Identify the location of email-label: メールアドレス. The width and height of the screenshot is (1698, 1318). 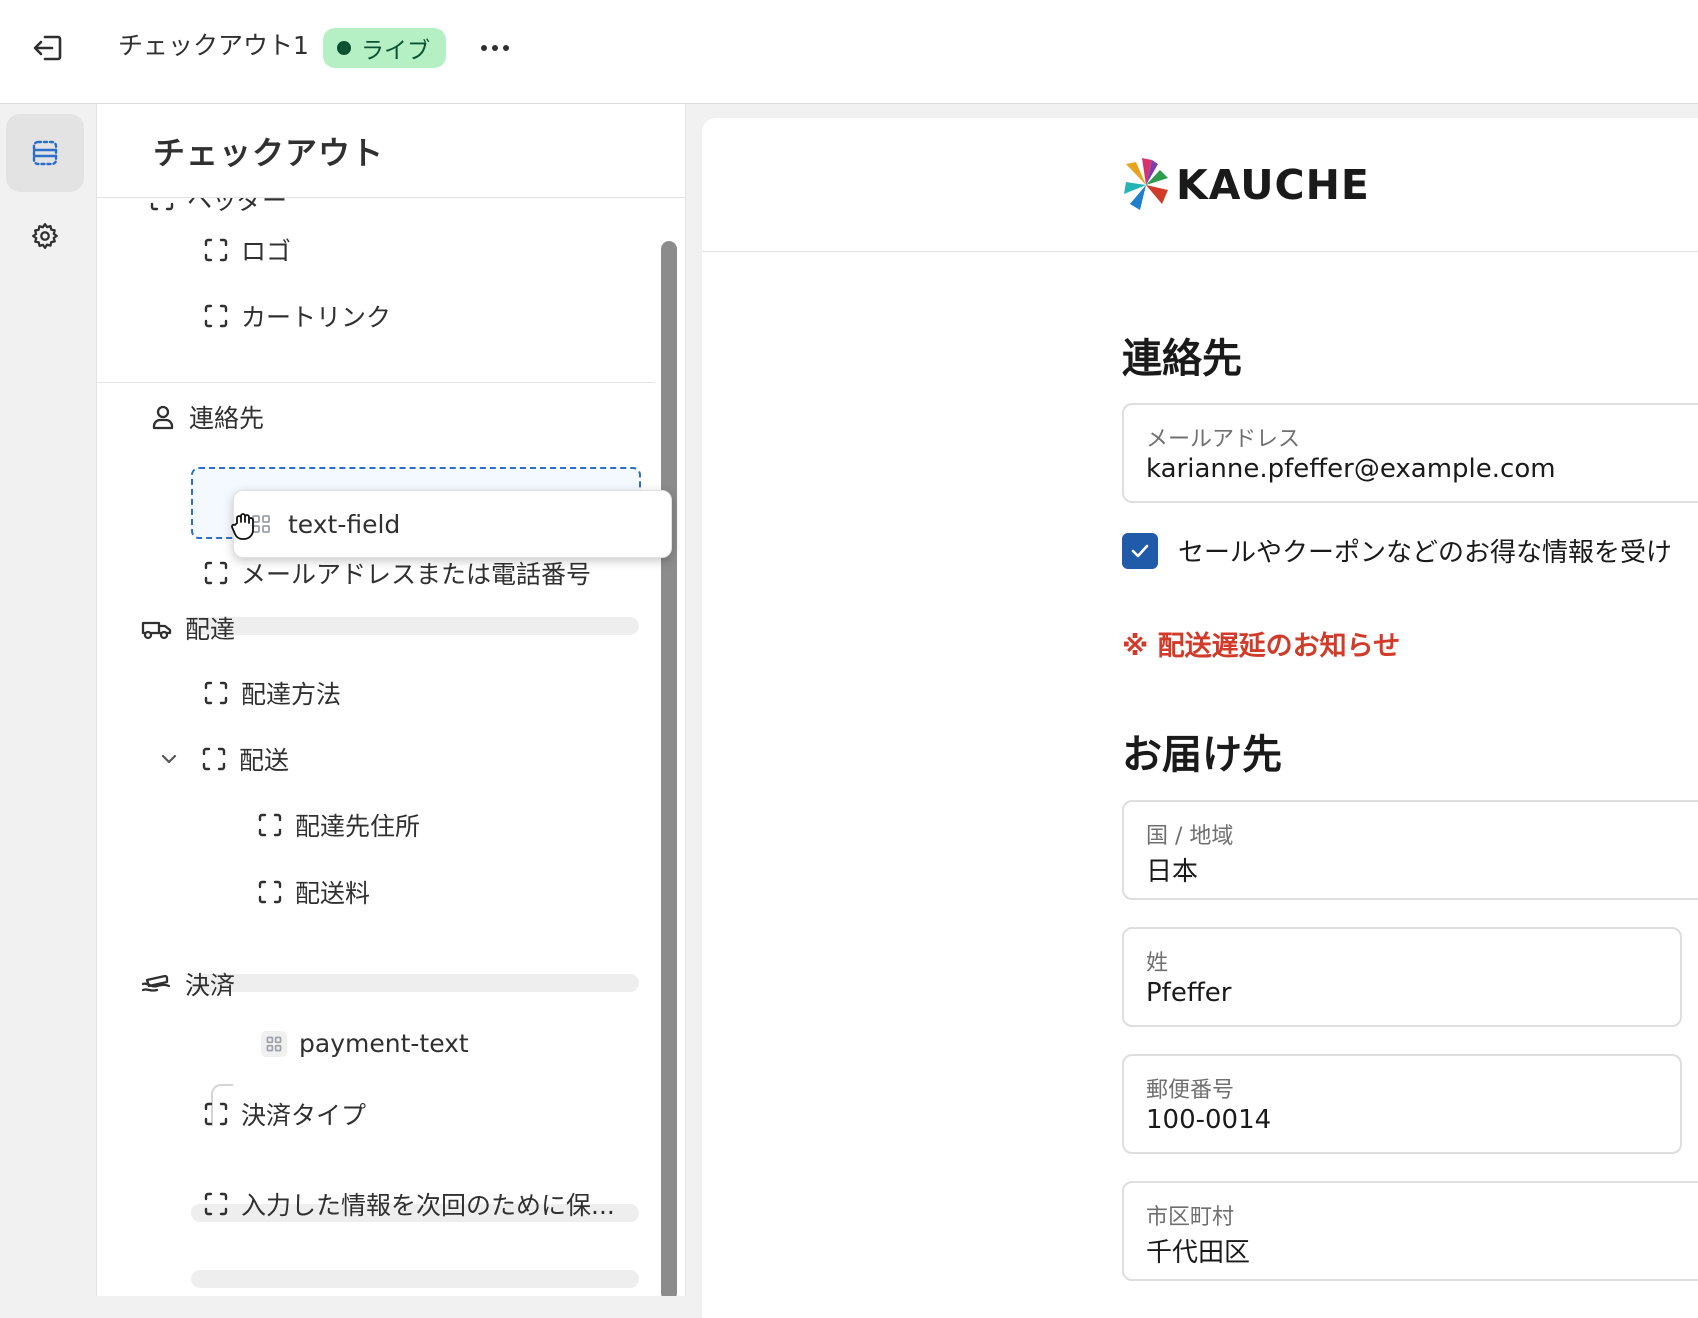
(1223, 439).